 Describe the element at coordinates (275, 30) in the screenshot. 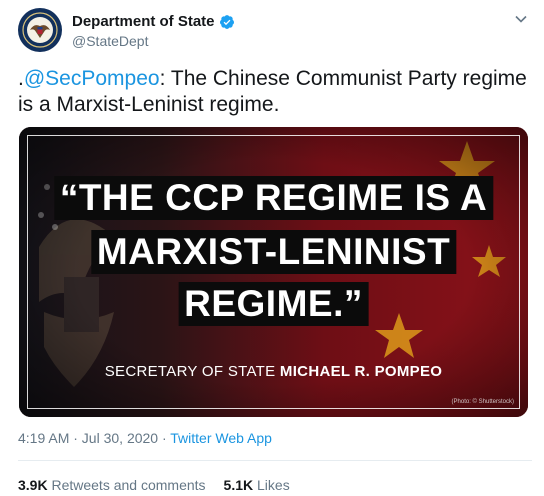

I see `tweet-header: Department of State @StateDept` at that location.